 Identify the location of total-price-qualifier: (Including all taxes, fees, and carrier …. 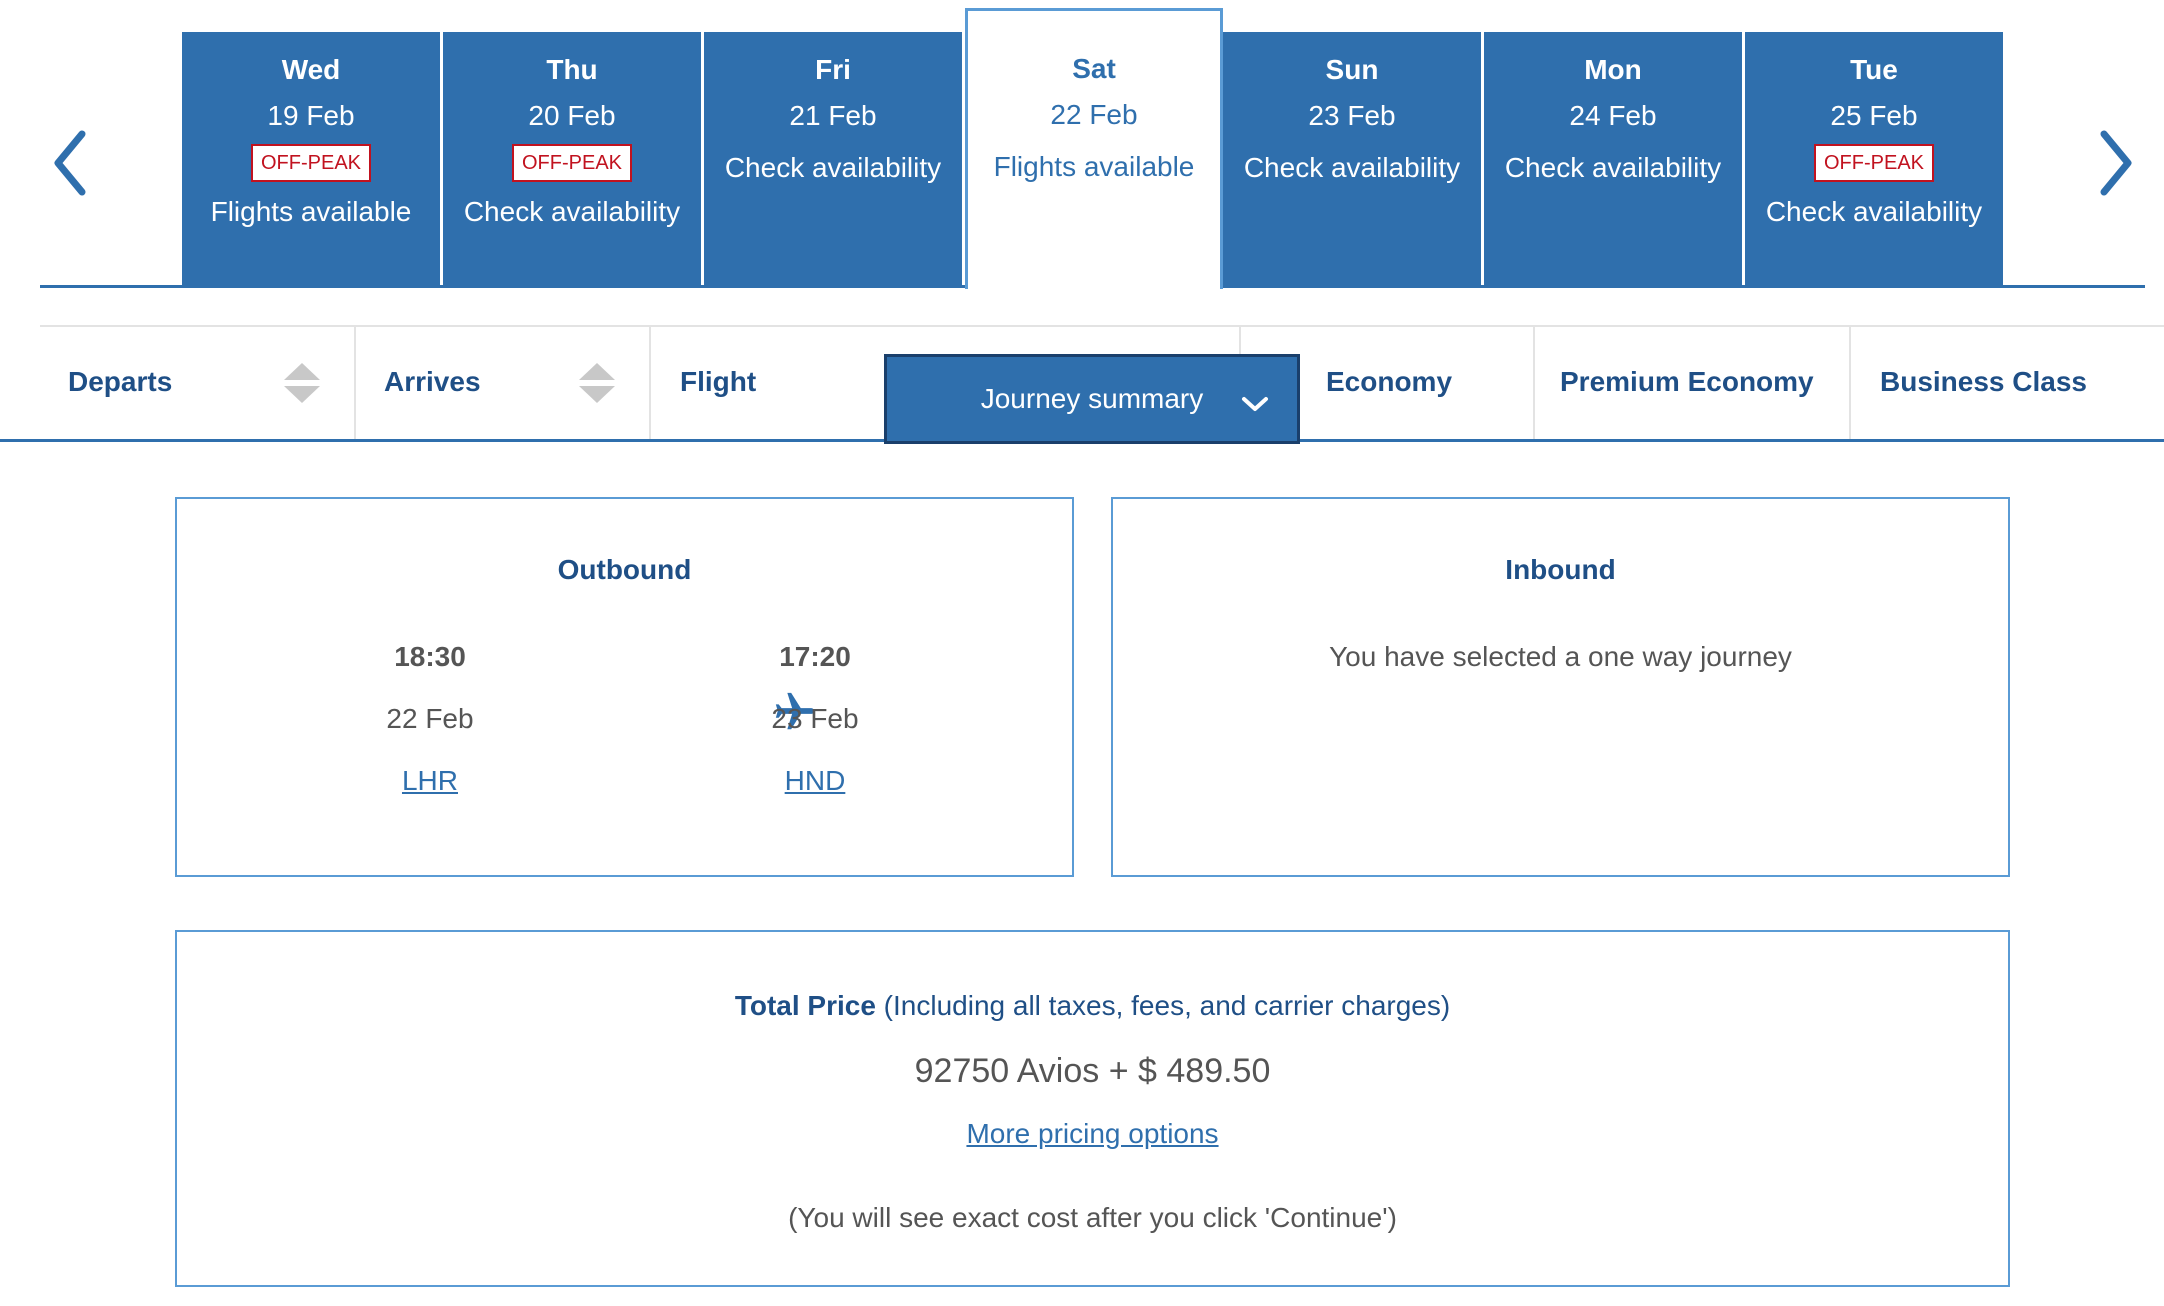
(1163, 1005).